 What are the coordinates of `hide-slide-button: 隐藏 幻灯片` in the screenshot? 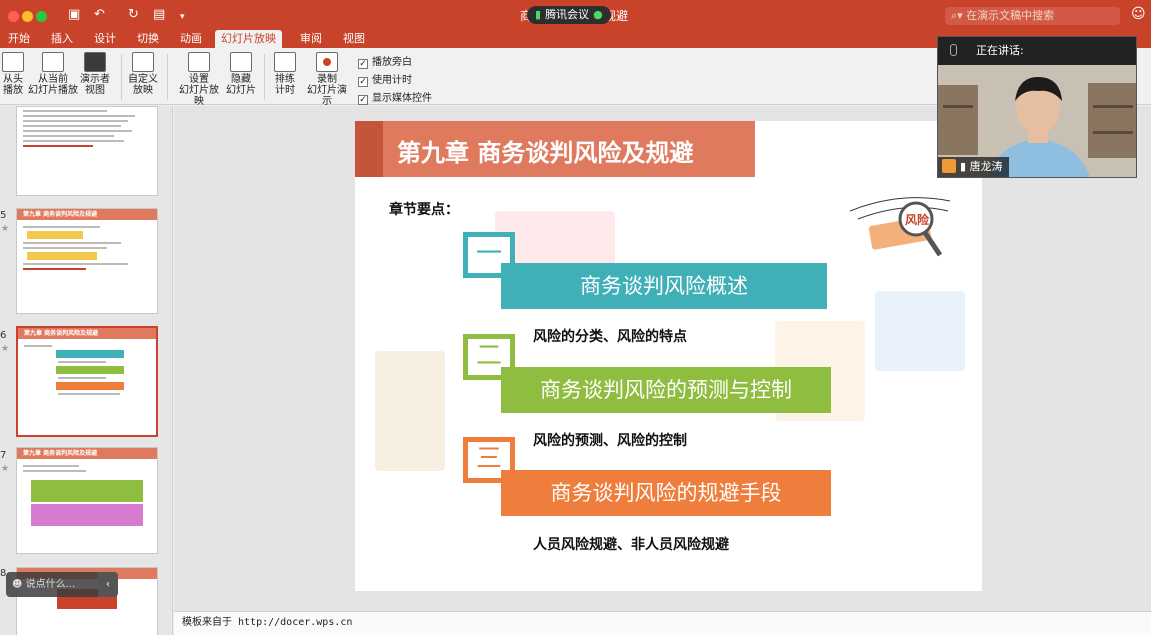 It's located at (241, 74).